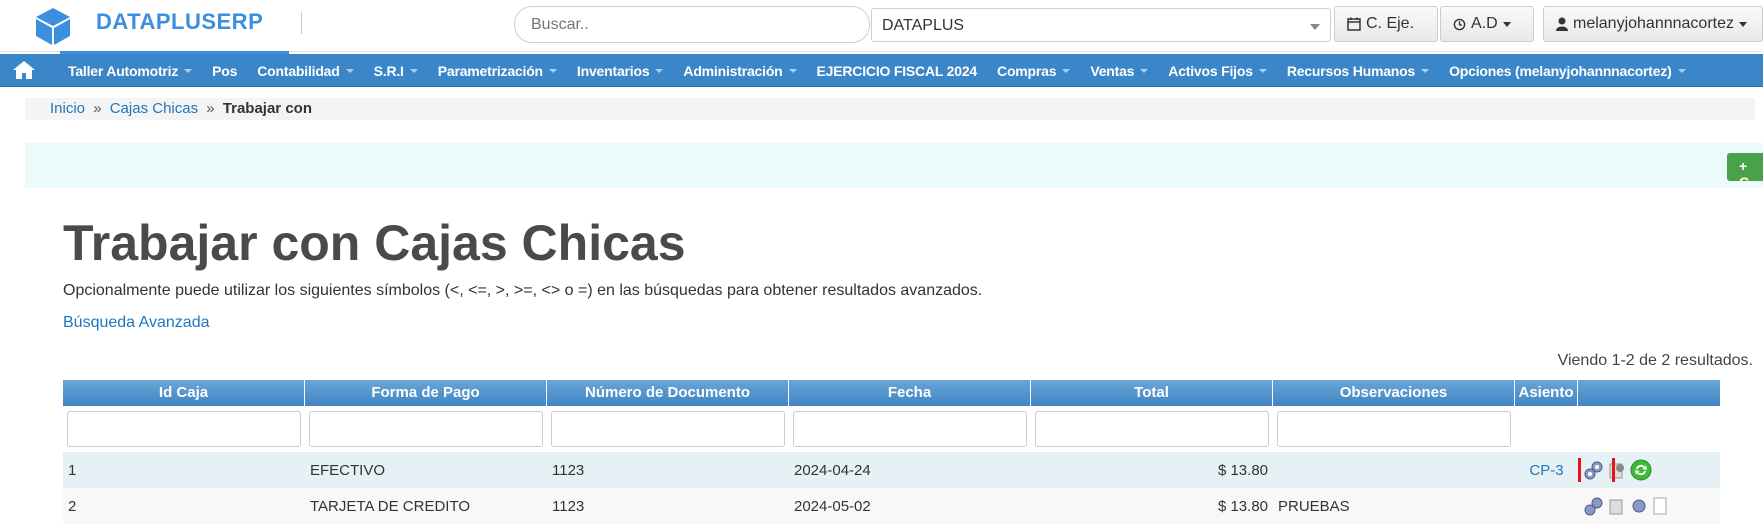  Describe the element at coordinates (910, 393) in the screenshot. I see `column-header-fecha: Fecha` at that location.